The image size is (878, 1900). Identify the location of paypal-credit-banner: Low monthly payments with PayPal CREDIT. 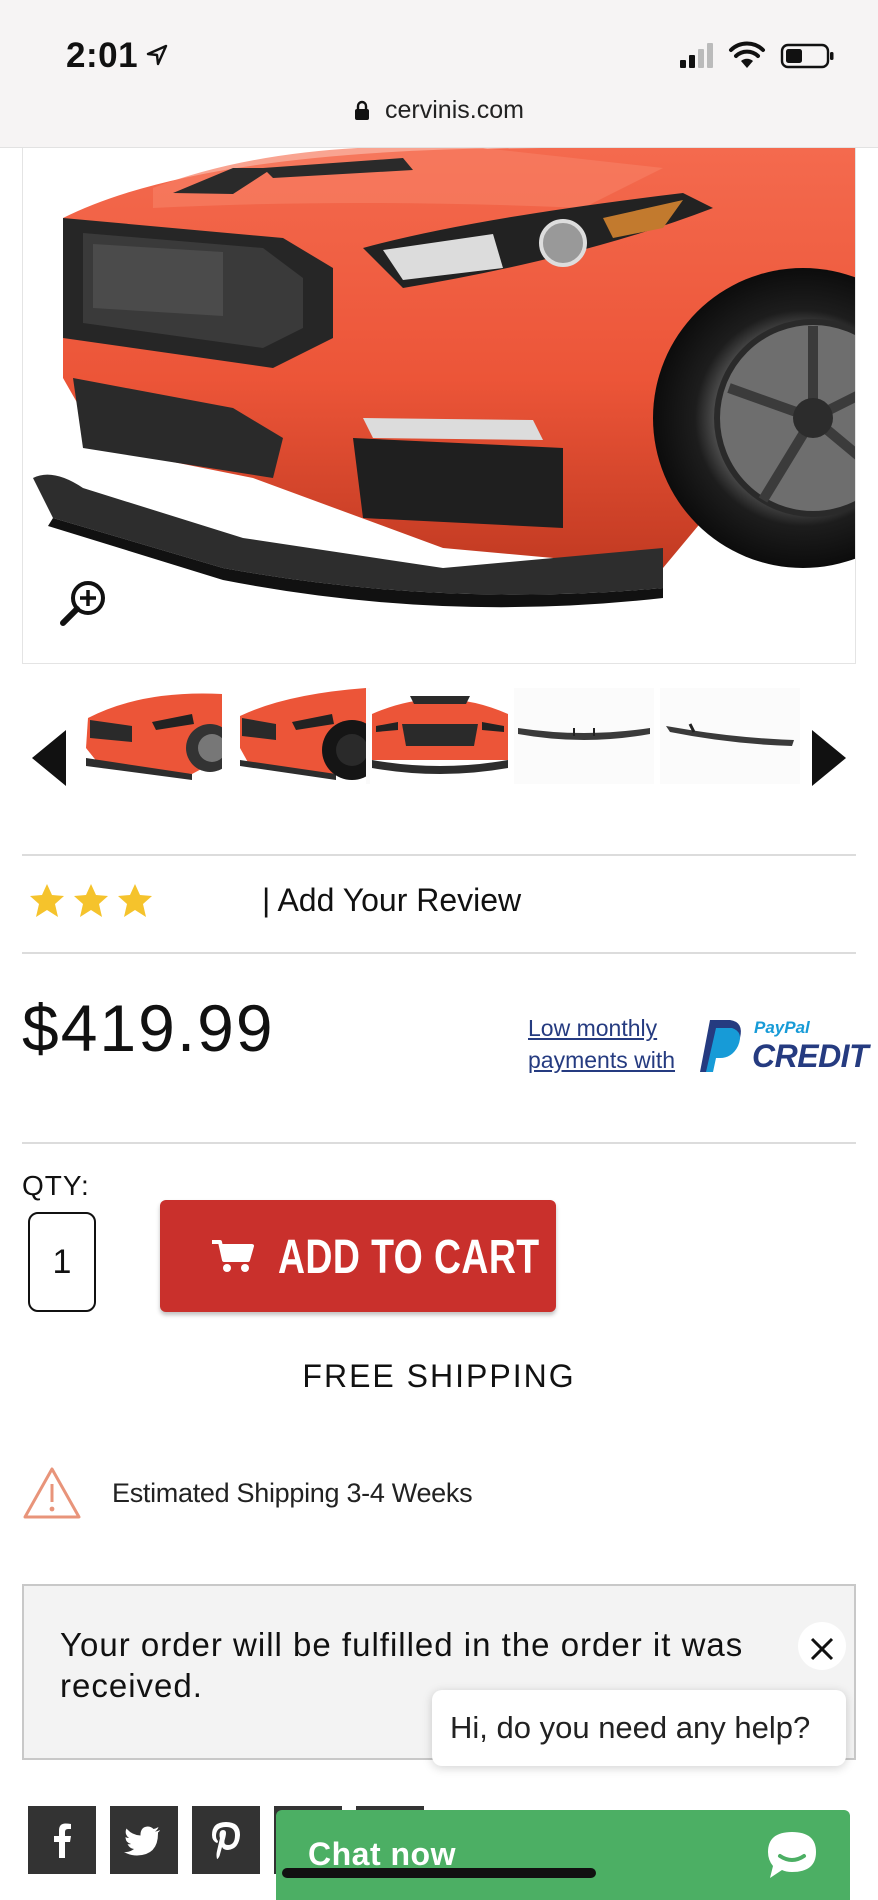
(698, 1045).